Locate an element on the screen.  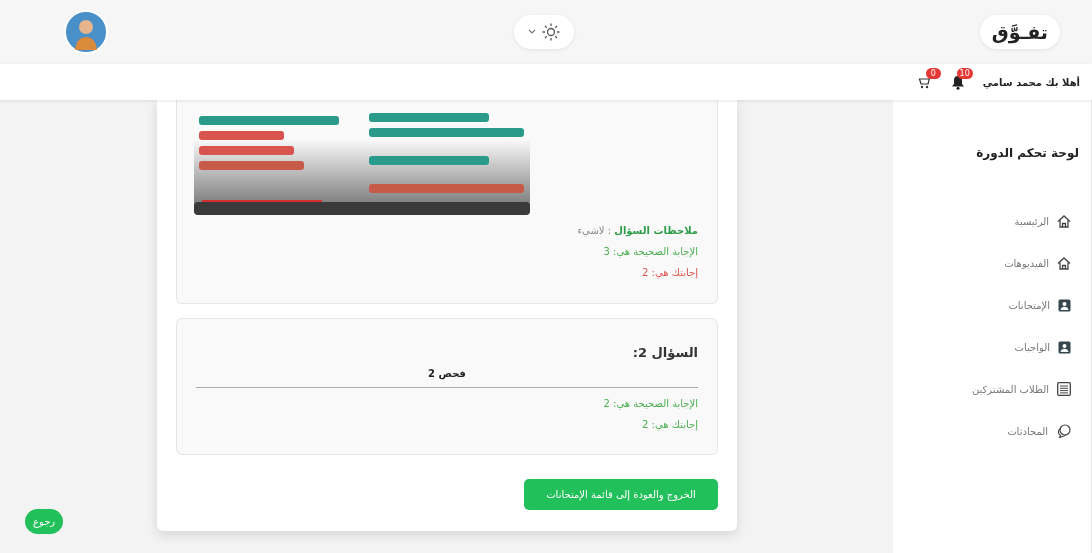
correct-answer: الإجابة الصحيحة هي: 2 is located at coordinates (650, 403).